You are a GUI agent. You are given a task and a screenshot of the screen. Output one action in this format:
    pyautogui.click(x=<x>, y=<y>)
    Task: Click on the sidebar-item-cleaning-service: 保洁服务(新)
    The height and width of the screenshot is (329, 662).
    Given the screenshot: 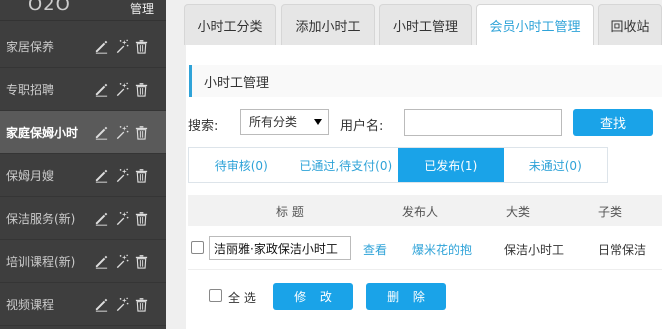 What is the action you would take?
    pyautogui.click(x=83, y=218)
    